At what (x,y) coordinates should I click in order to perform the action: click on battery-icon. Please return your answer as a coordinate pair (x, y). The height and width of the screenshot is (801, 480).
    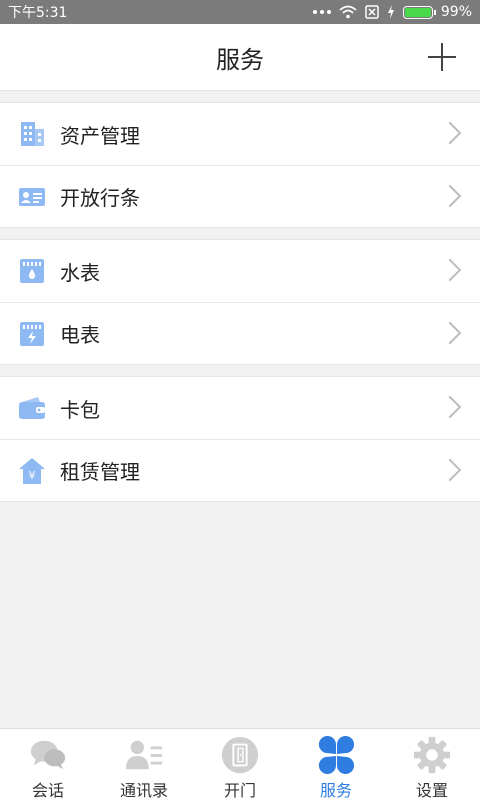
    Looking at the image, I should click on (419, 12).